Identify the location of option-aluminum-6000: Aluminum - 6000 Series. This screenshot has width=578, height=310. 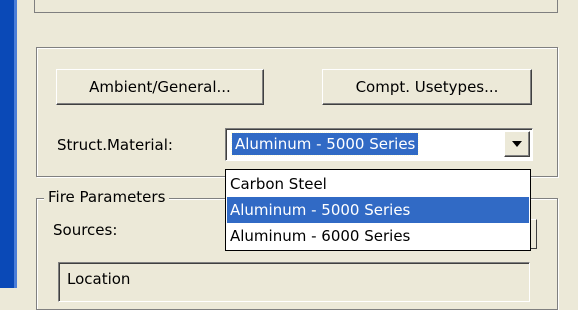
(378, 236).